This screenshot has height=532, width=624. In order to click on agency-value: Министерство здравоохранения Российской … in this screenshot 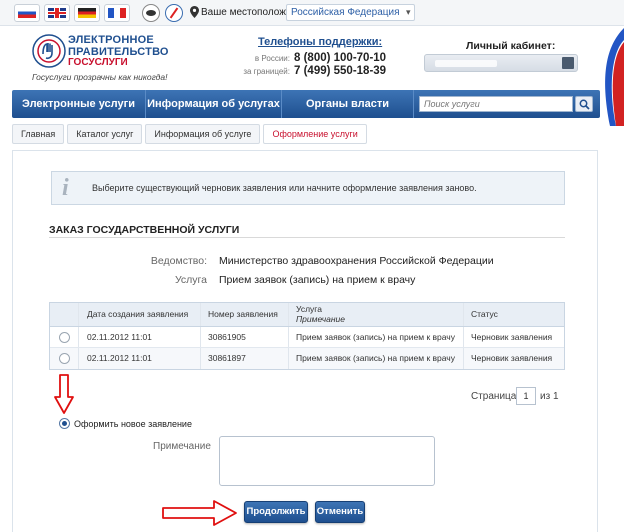, I will do `click(356, 261)`.